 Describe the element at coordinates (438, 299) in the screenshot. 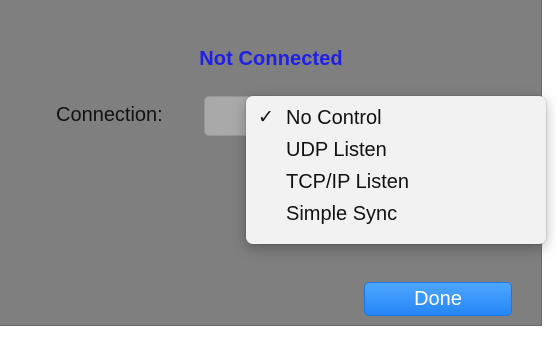

I see `done-button: Done` at that location.